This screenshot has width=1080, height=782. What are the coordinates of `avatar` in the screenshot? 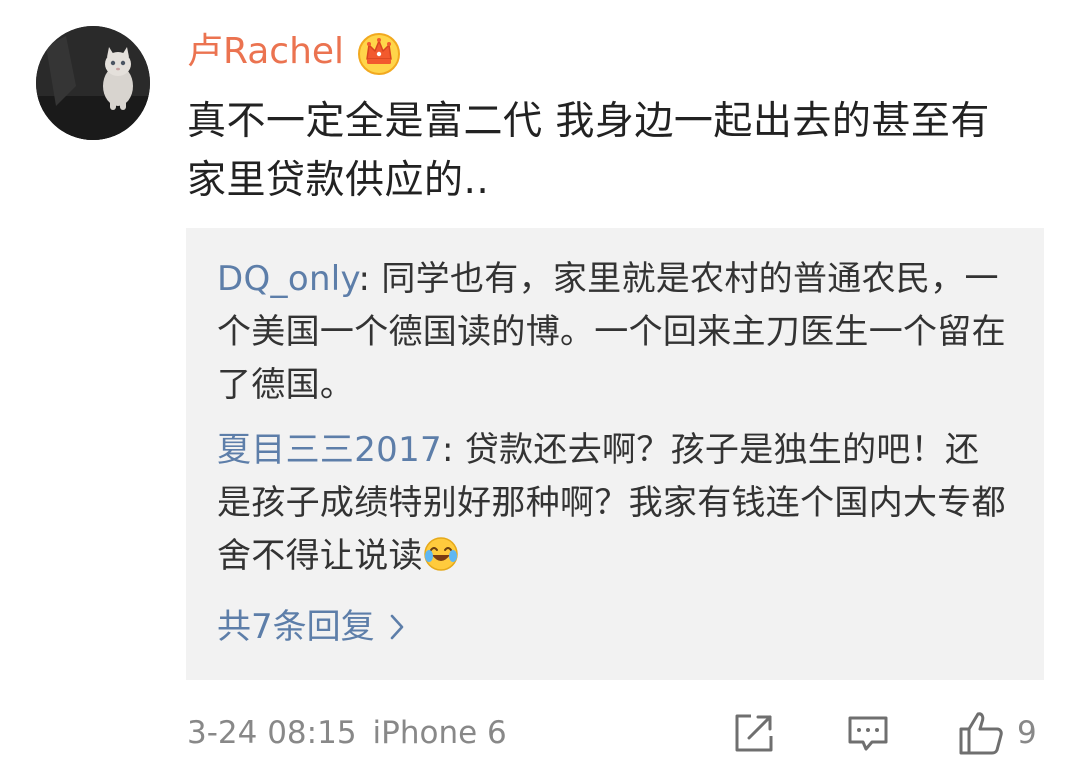 It's located at (93, 83).